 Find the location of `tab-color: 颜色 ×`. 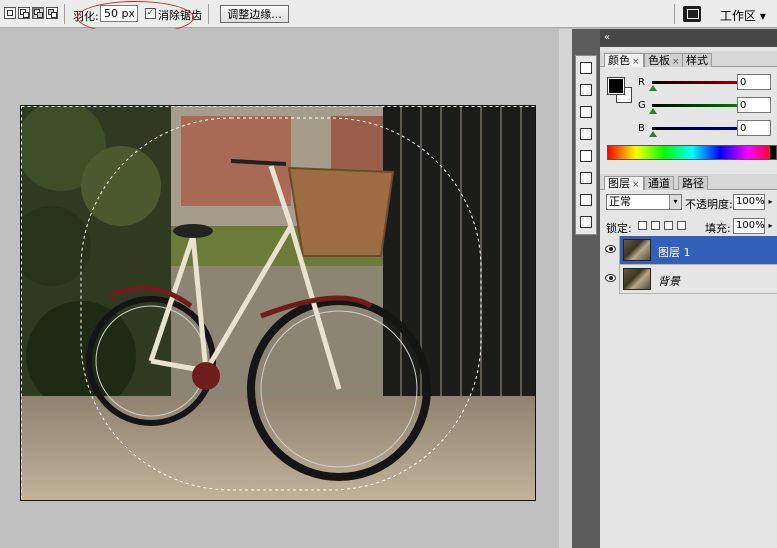

tab-color: 颜色 × is located at coordinates (624, 60).